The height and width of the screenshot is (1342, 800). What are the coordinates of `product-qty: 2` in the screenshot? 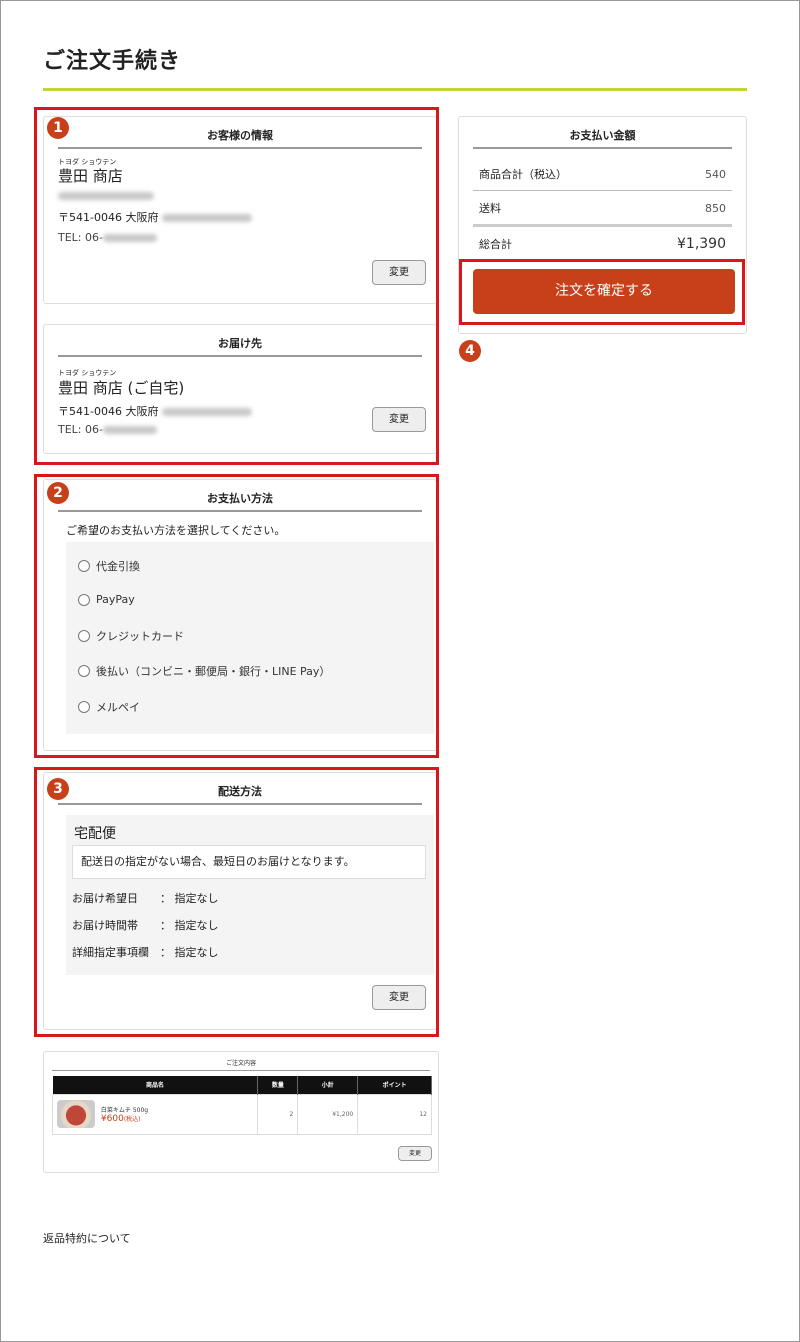 It's located at (278, 1114).